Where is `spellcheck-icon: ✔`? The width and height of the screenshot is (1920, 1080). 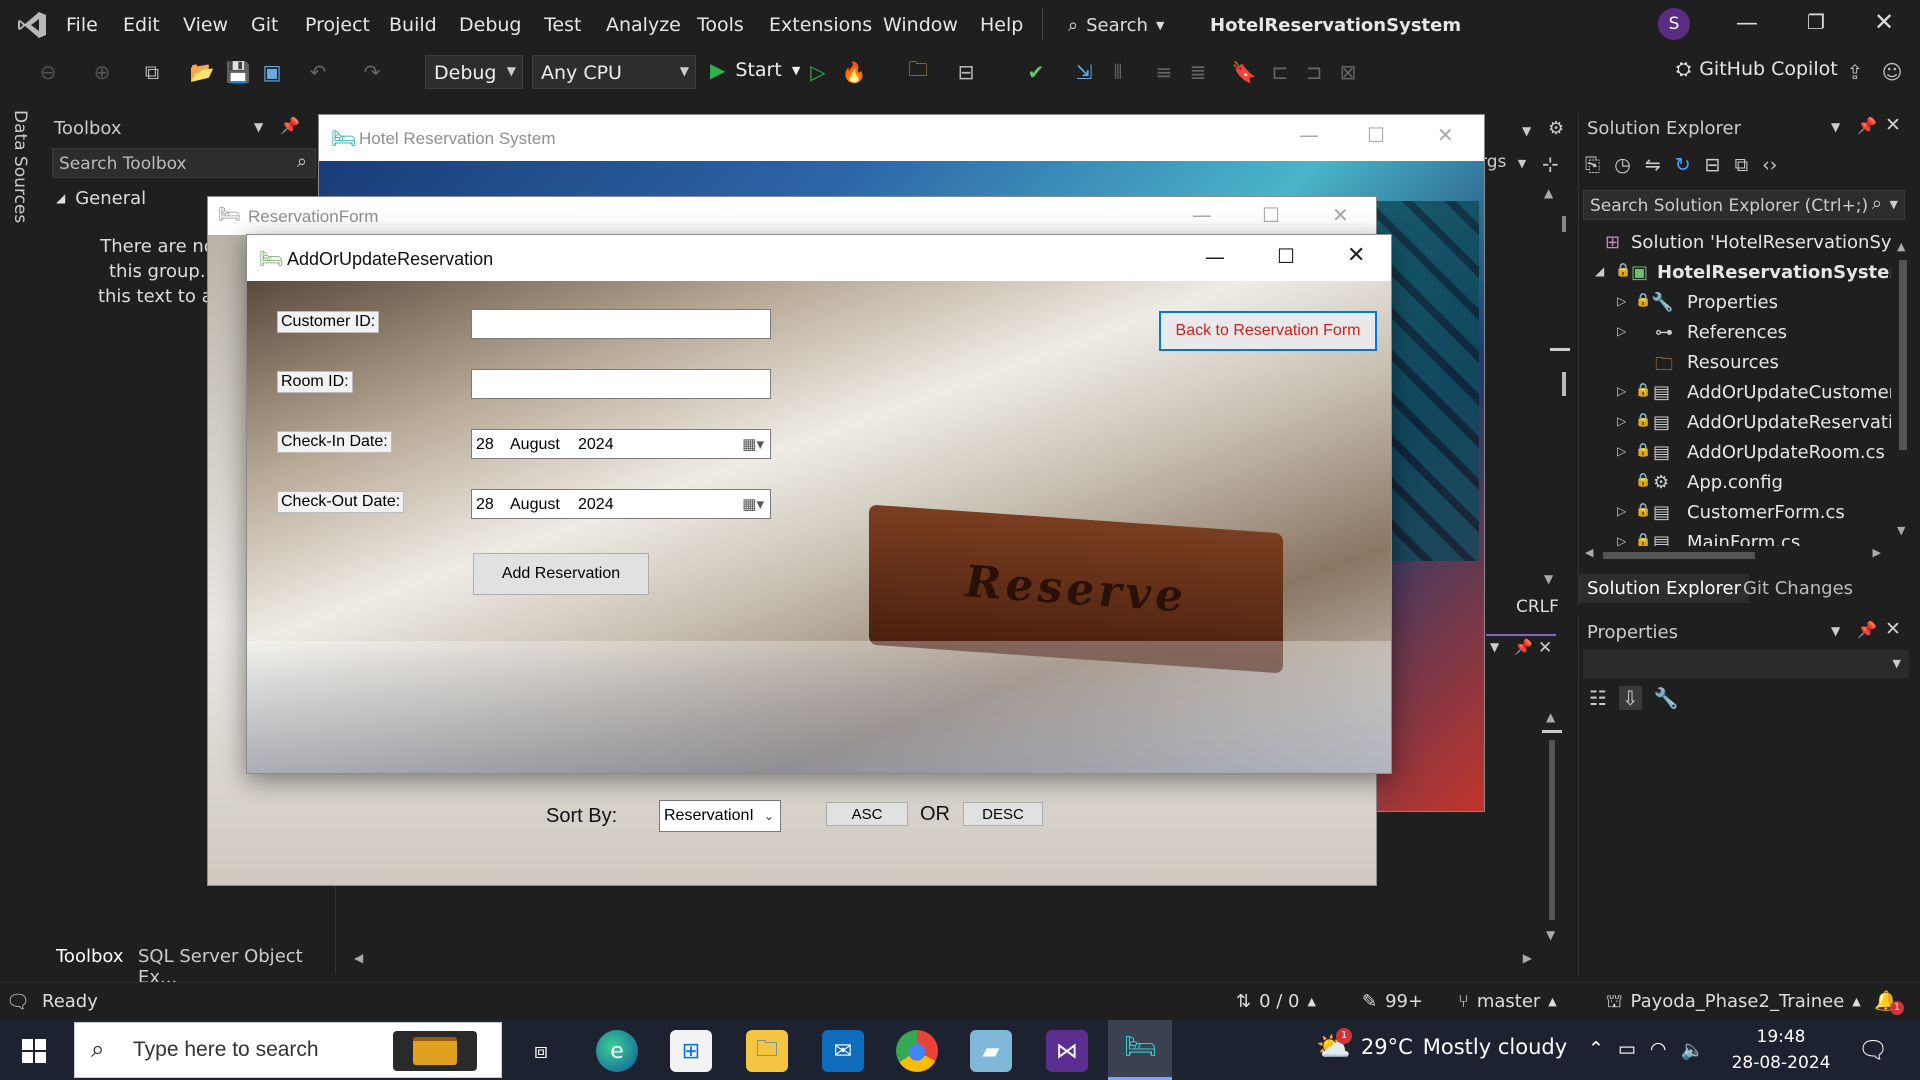
spellcheck-icon: ✔ is located at coordinates (1036, 72).